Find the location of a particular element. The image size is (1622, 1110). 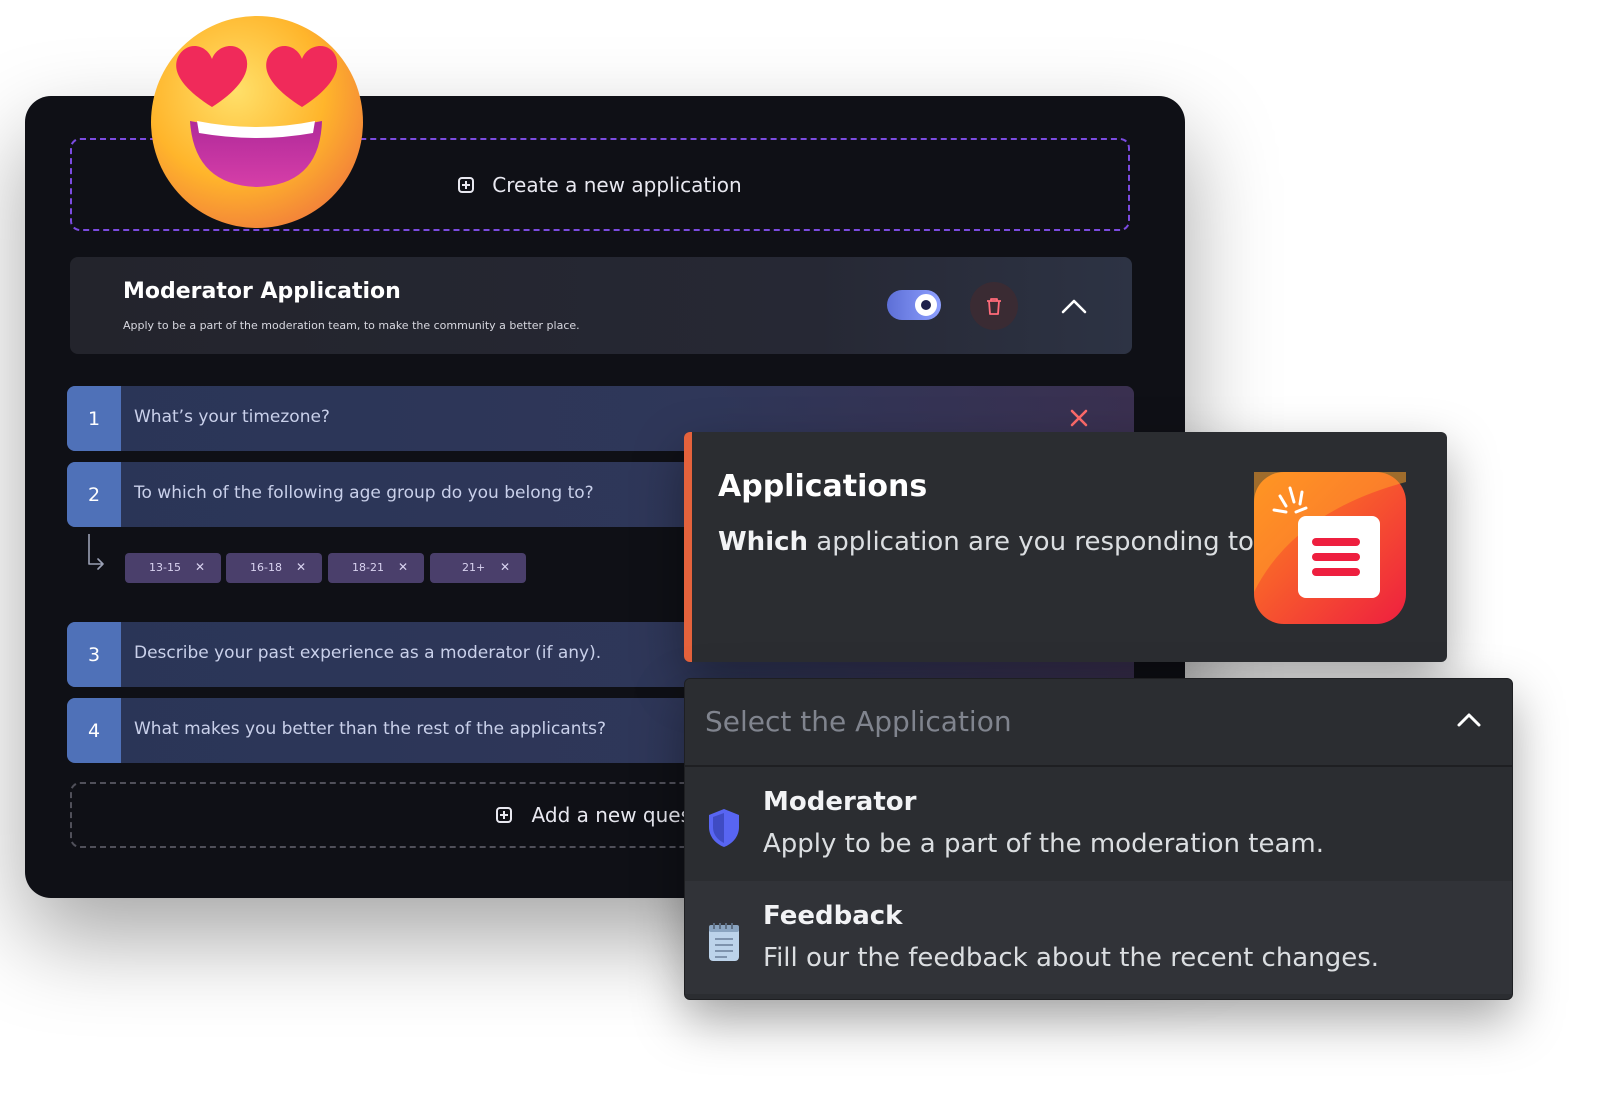

create-application-label: Create a new application is located at coordinates (617, 184).